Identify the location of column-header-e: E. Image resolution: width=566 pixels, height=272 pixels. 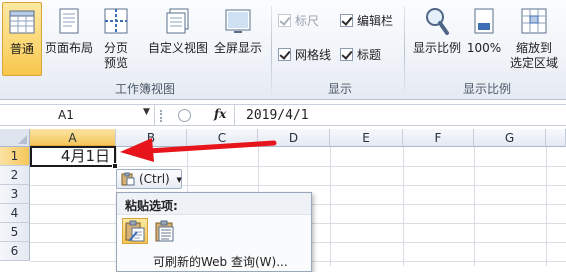
(366, 138).